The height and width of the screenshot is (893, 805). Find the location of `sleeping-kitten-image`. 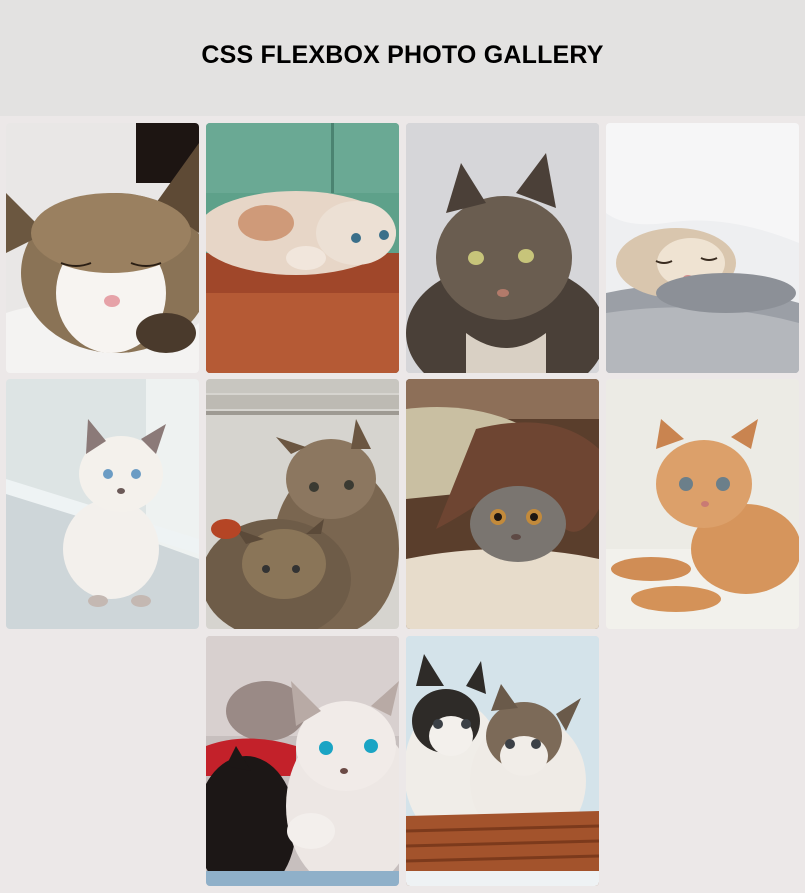

sleeping-kitten-image is located at coordinates (102, 248).